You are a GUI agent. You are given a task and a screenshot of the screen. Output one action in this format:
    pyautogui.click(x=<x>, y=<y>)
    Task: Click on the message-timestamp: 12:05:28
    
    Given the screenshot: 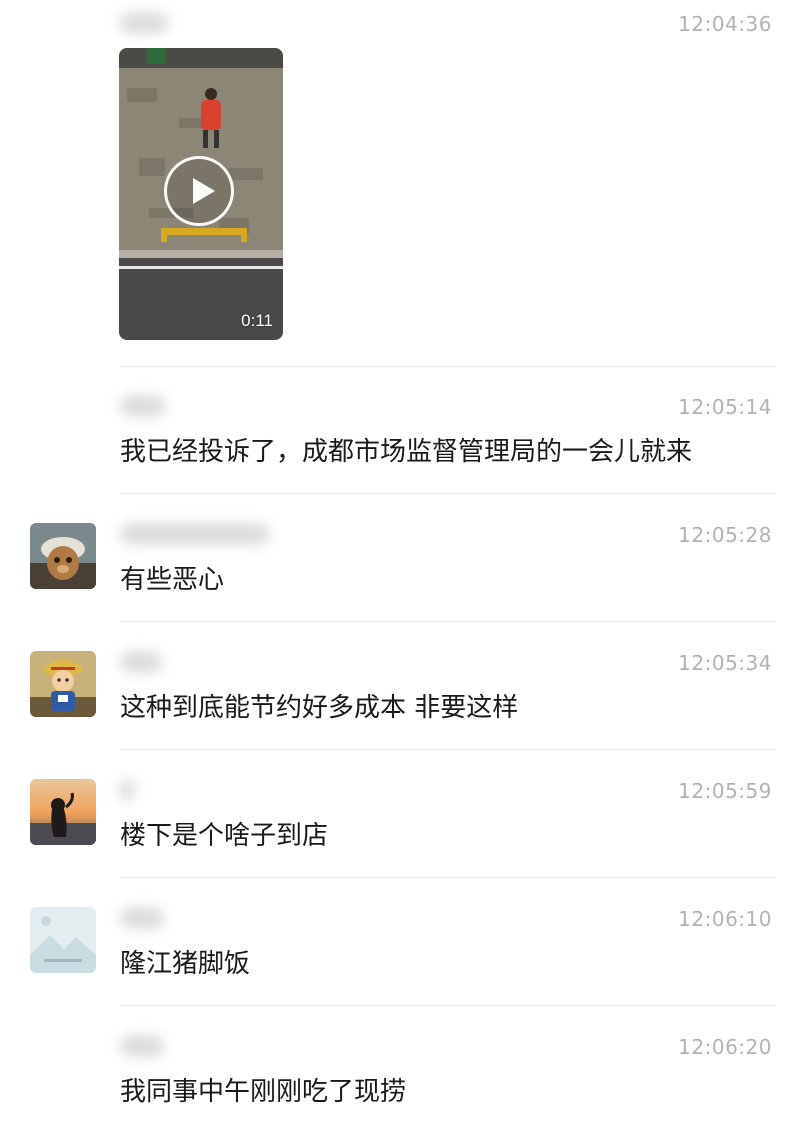 What is the action you would take?
    pyautogui.click(x=725, y=535)
    